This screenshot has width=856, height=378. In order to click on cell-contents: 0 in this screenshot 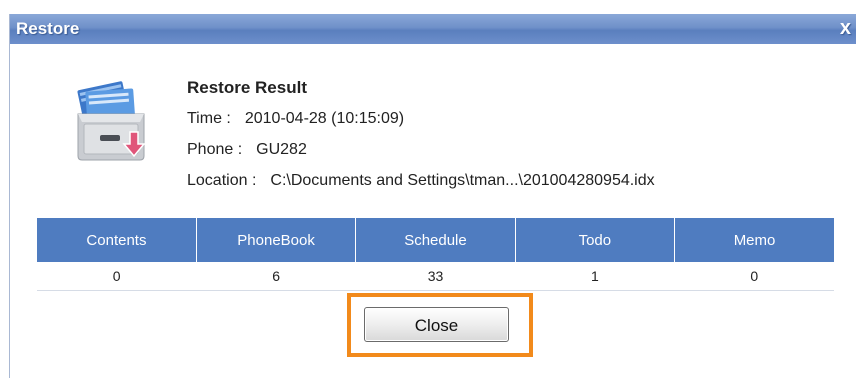, I will do `click(117, 276)`.